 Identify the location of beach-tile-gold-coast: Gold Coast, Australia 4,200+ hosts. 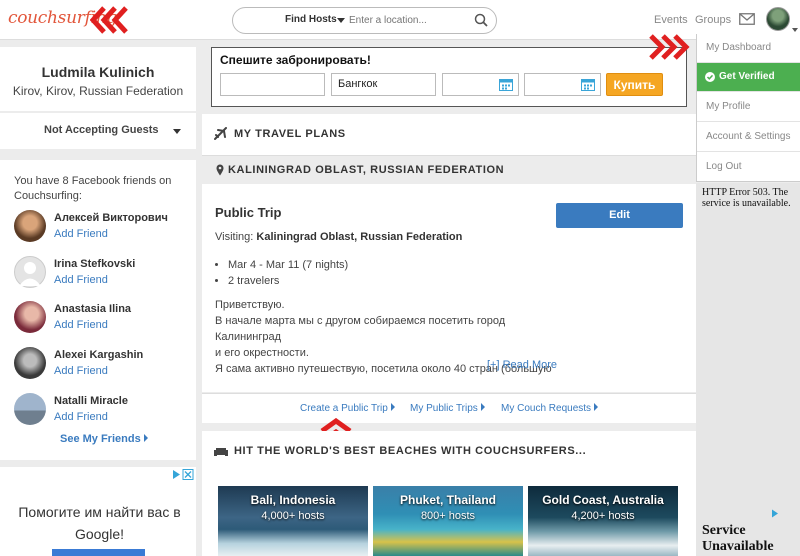
(603, 521).